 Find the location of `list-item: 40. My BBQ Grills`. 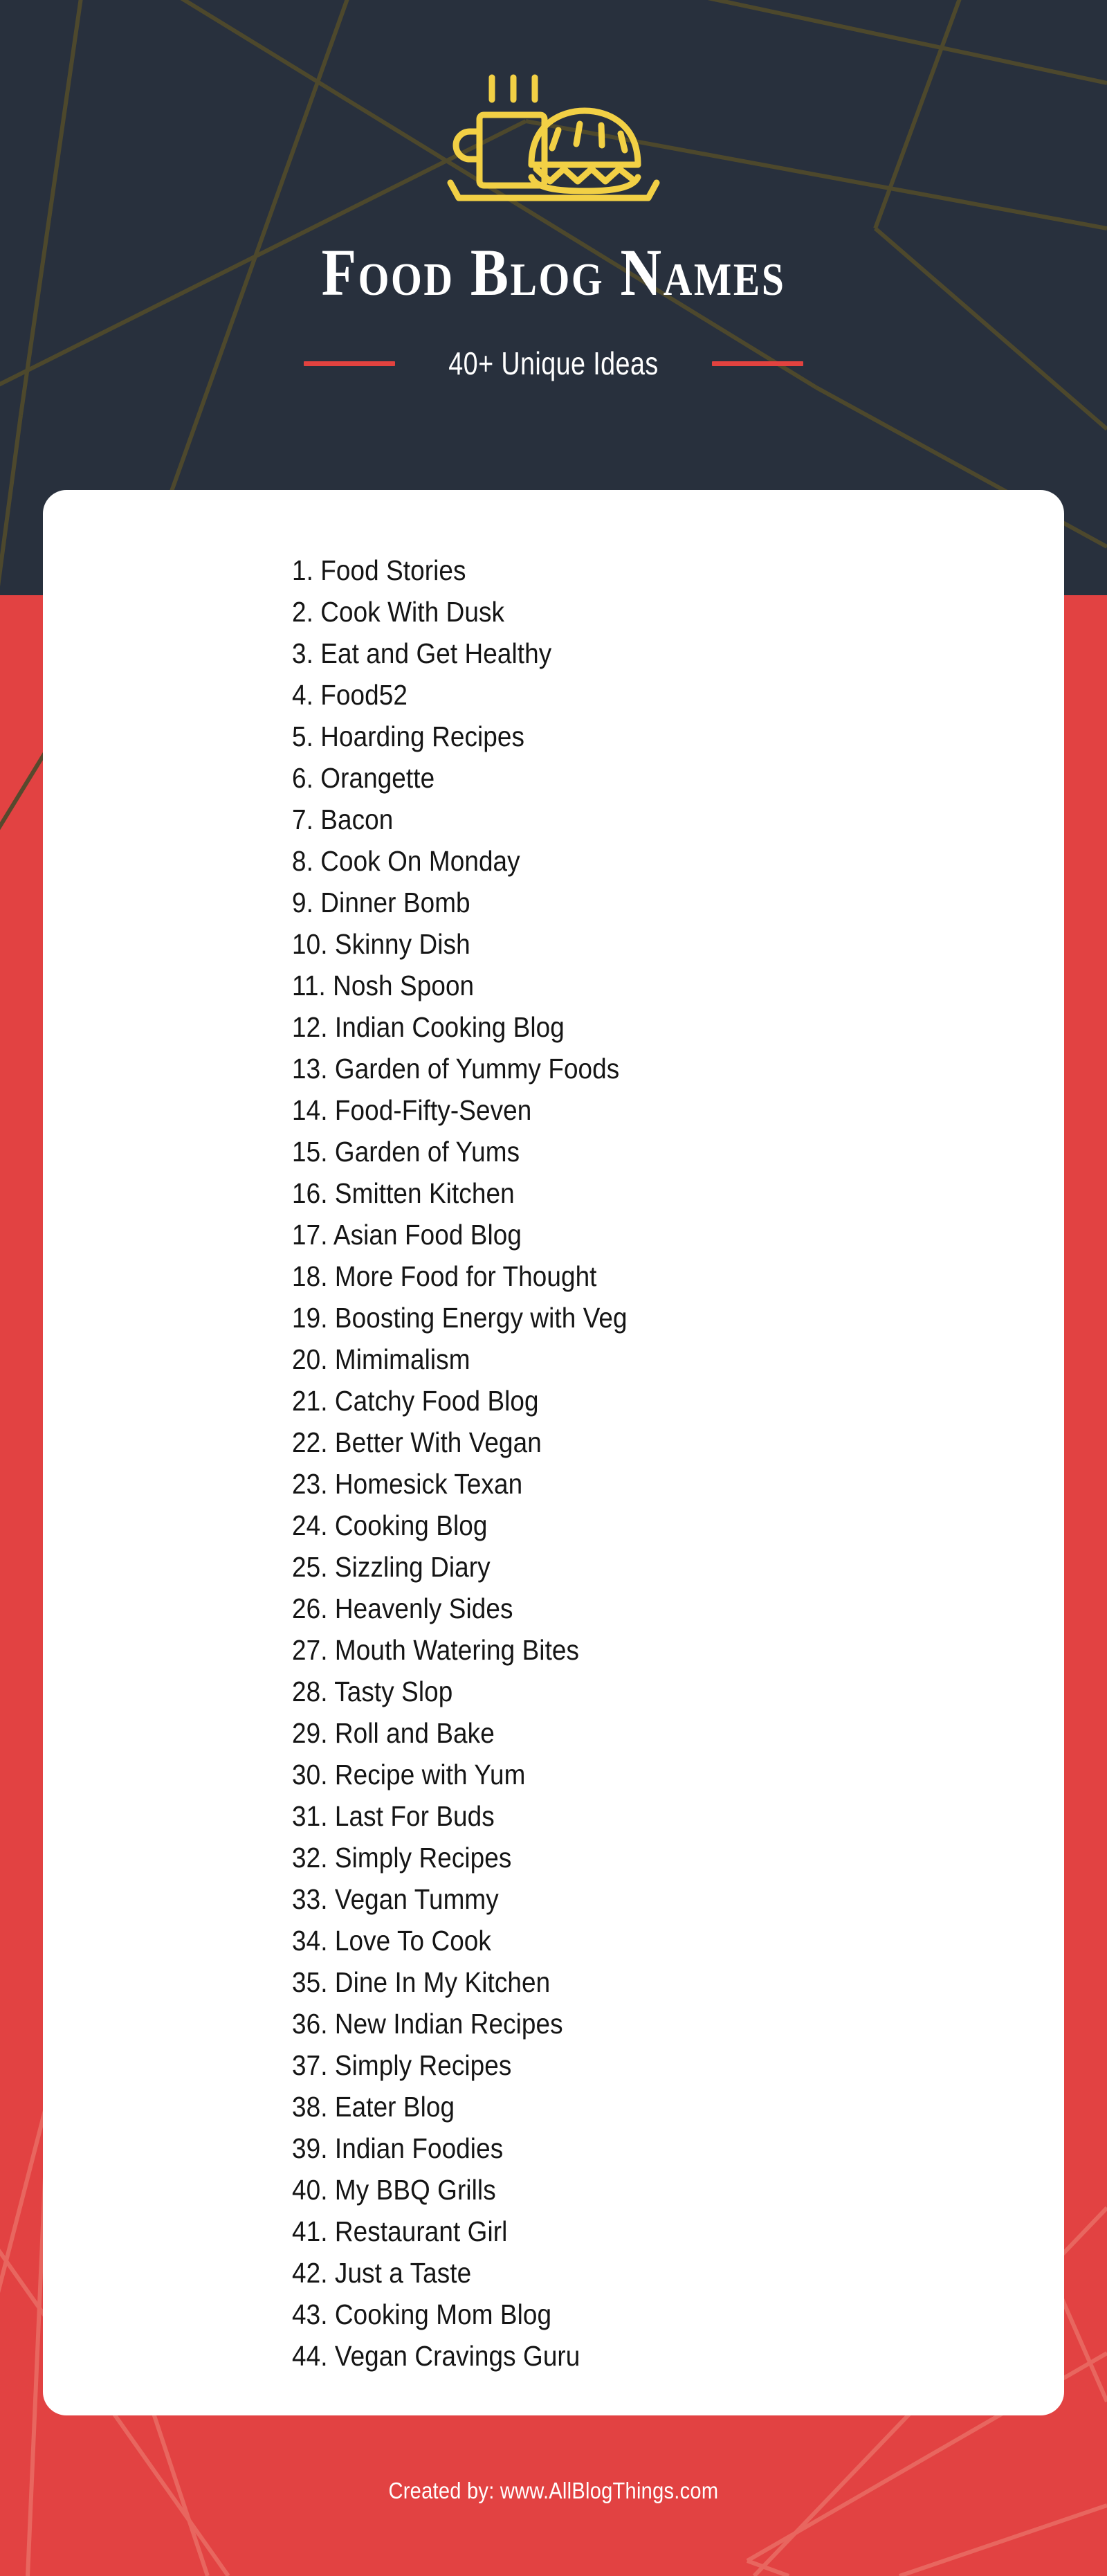

list-item: 40. My BBQ Grills is located at coordinates (394, 2190).